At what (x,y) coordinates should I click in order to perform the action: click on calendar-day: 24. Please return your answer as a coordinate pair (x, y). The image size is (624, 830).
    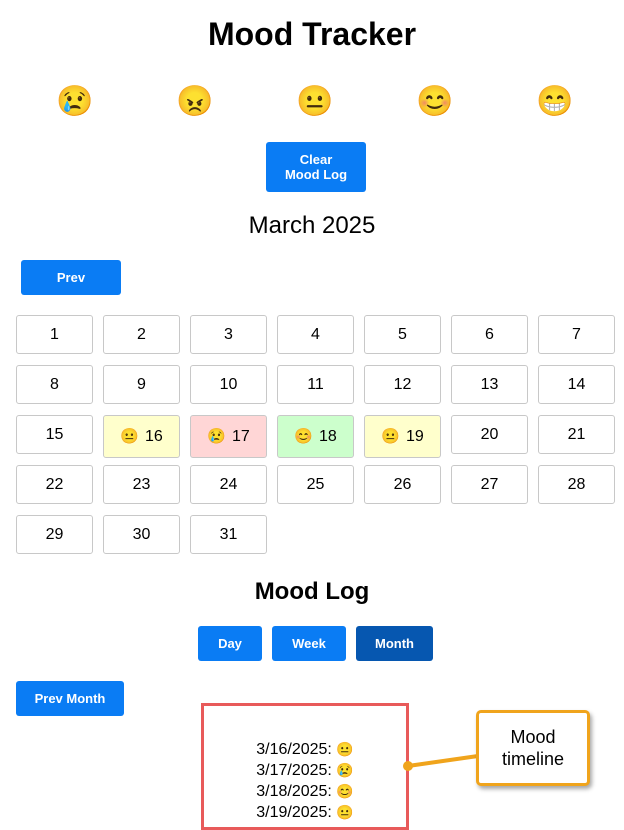
    Looking at the image, I should click on (228, 484).